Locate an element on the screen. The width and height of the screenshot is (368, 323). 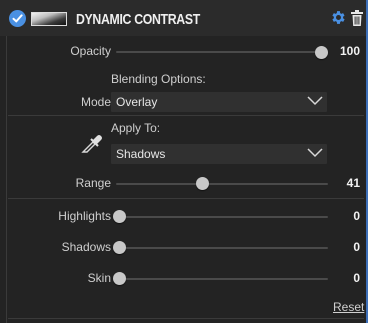
panel-header: DYNAMIC CONTRAST is located at coordinates (183, 18).